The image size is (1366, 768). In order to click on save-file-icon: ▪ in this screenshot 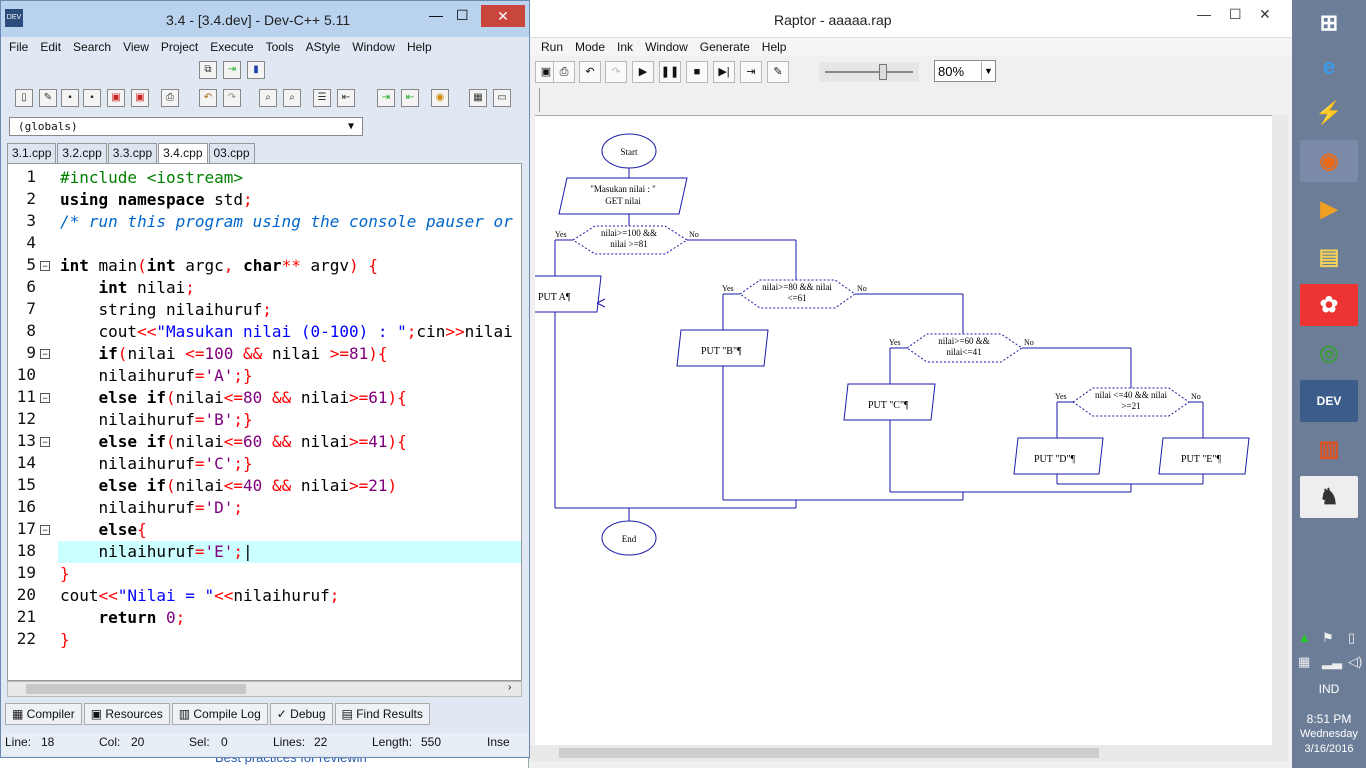, I will do `click(70, 98)`.